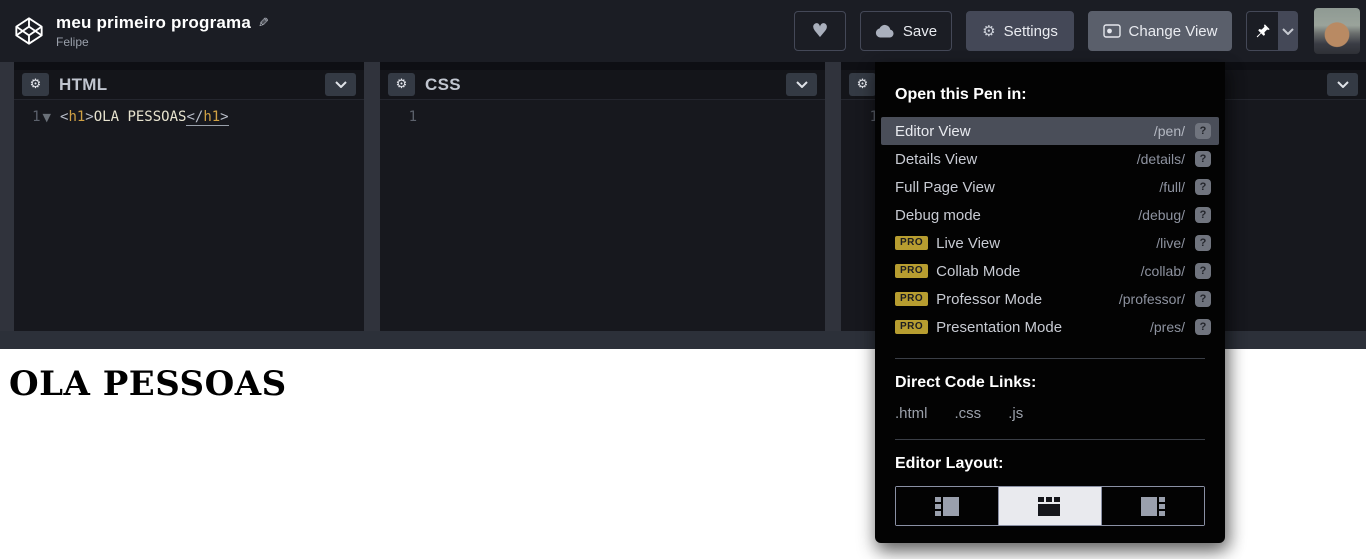 The image size is (1366, 559). What do you see at coordinates (1050, 131) in the screenshot?
I see `menu-item-editor-view: Editor View /pen/ ?` at bounding box center [1050, 131].